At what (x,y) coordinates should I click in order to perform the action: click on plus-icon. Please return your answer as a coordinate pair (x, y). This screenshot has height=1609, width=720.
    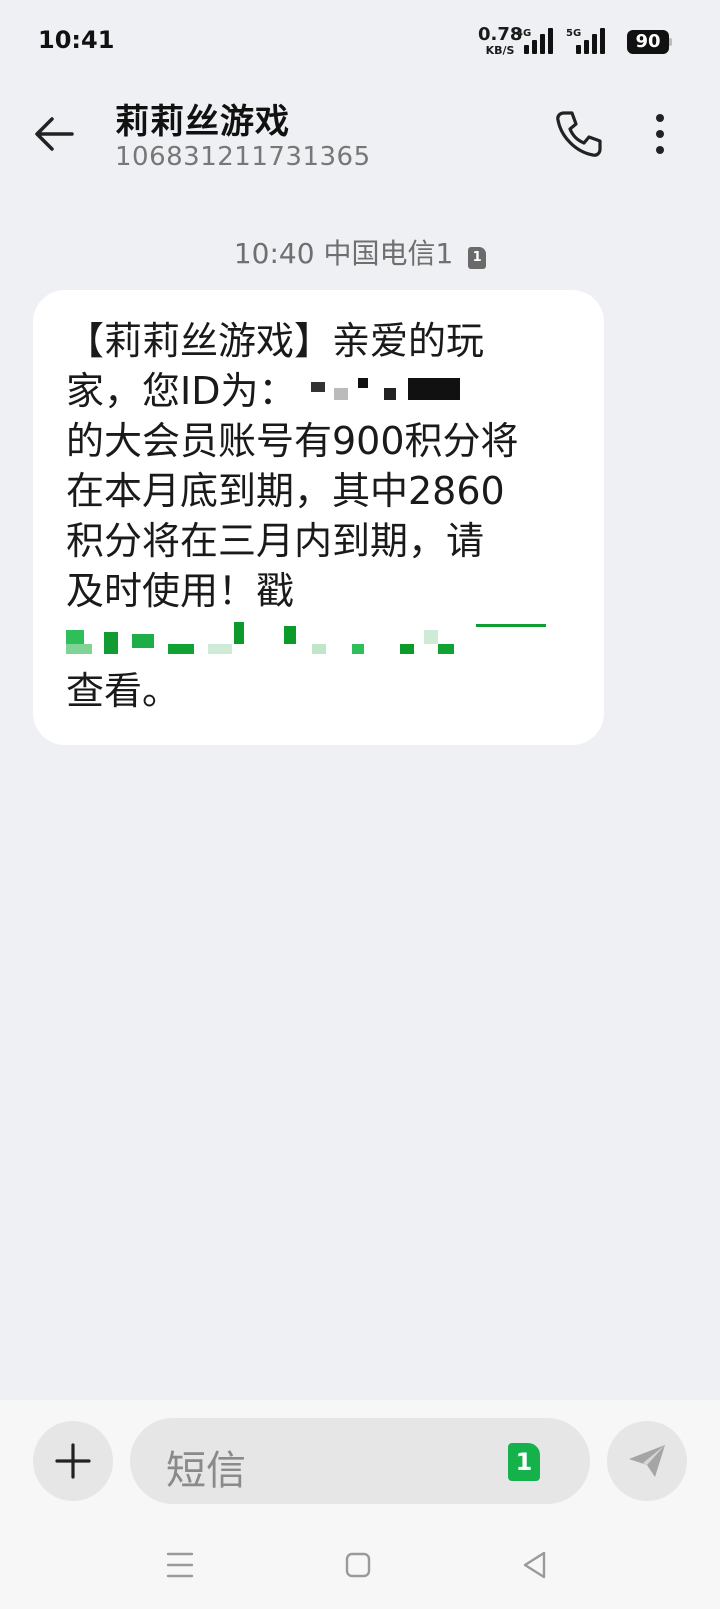
    Looking at the image, I should click on (73, 1461).